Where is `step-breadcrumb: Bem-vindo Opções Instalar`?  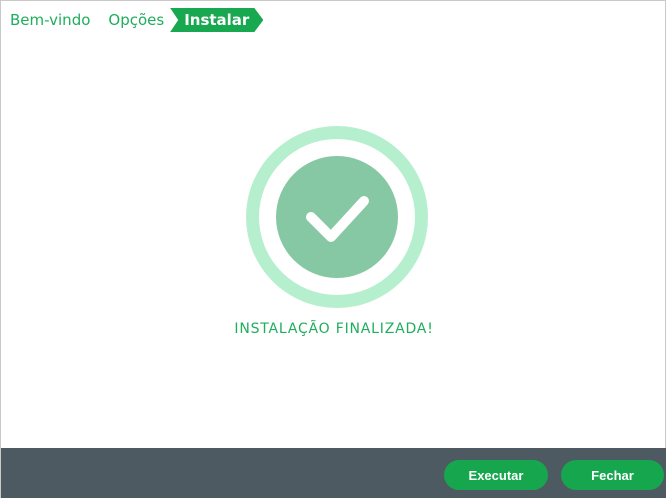
step-breadcrumb: Bem-vindo Opções Instalar is located at coordinates (136, 20).